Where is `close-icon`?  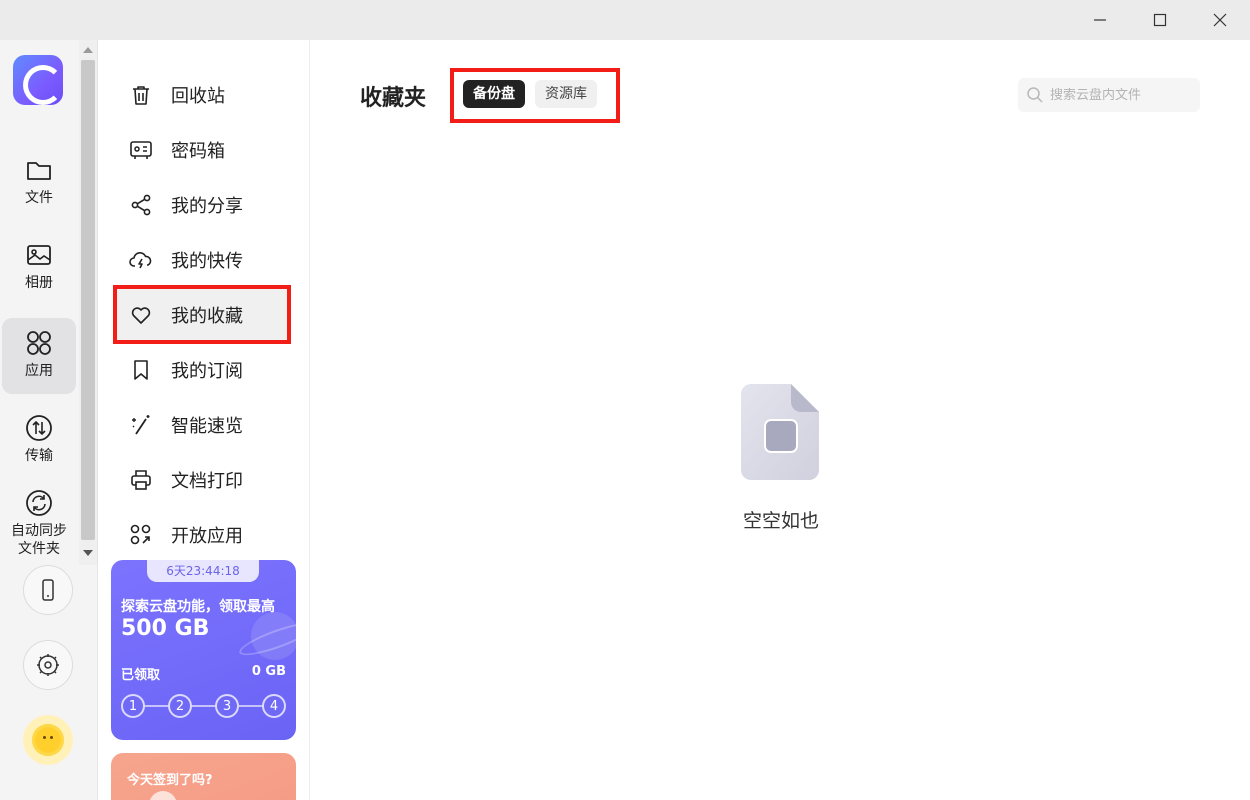
close-icon is located at coordinates (1220, 20).